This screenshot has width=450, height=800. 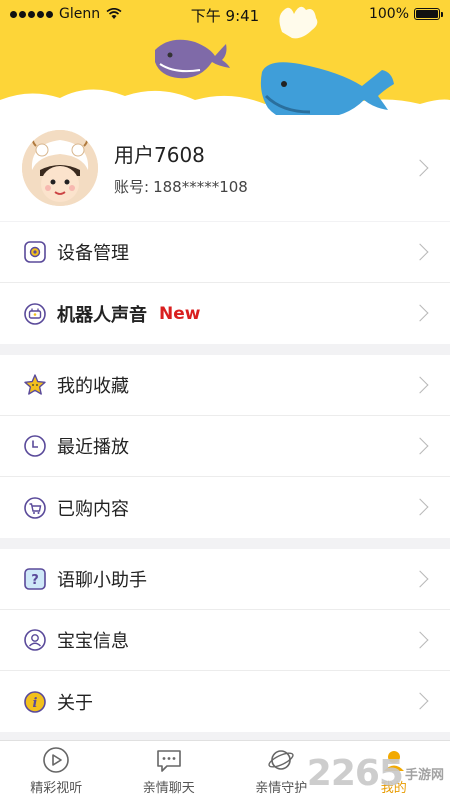 What do you see at coordinates (168, 760) in the screenshot?
I see `chat-icon` at bounding box center [168, 760].